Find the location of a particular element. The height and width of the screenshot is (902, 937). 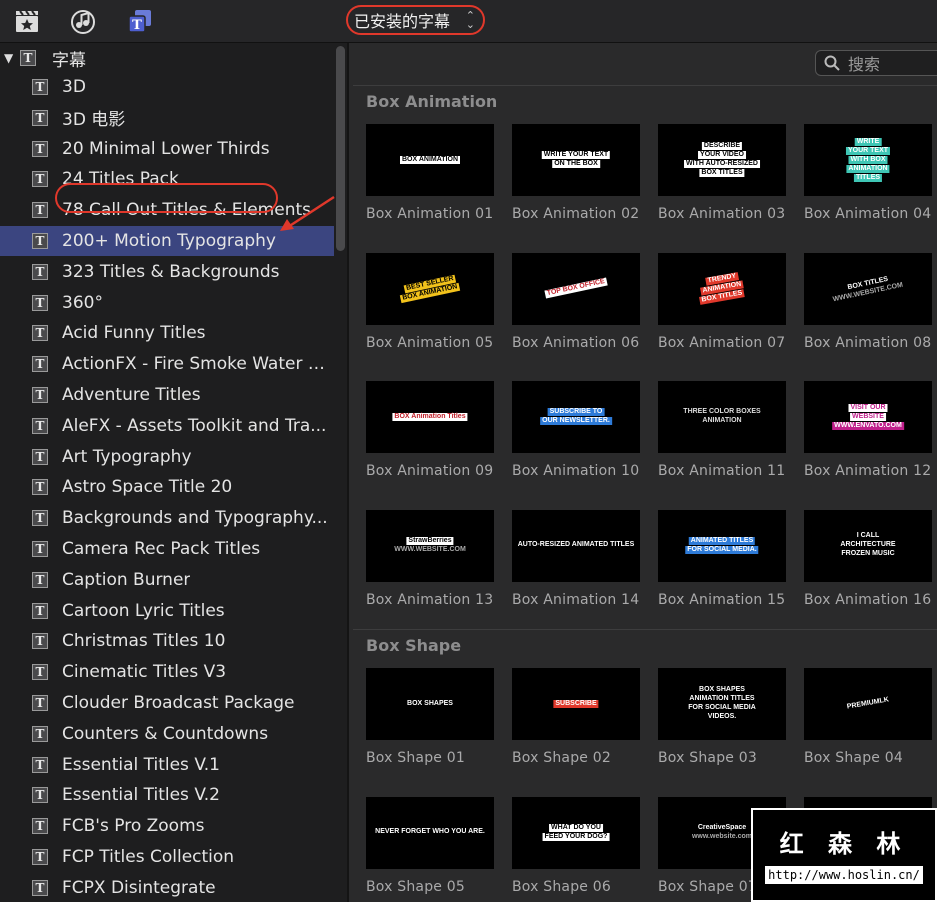

sidebar-scrollbar is located at coordinates (340, 148).